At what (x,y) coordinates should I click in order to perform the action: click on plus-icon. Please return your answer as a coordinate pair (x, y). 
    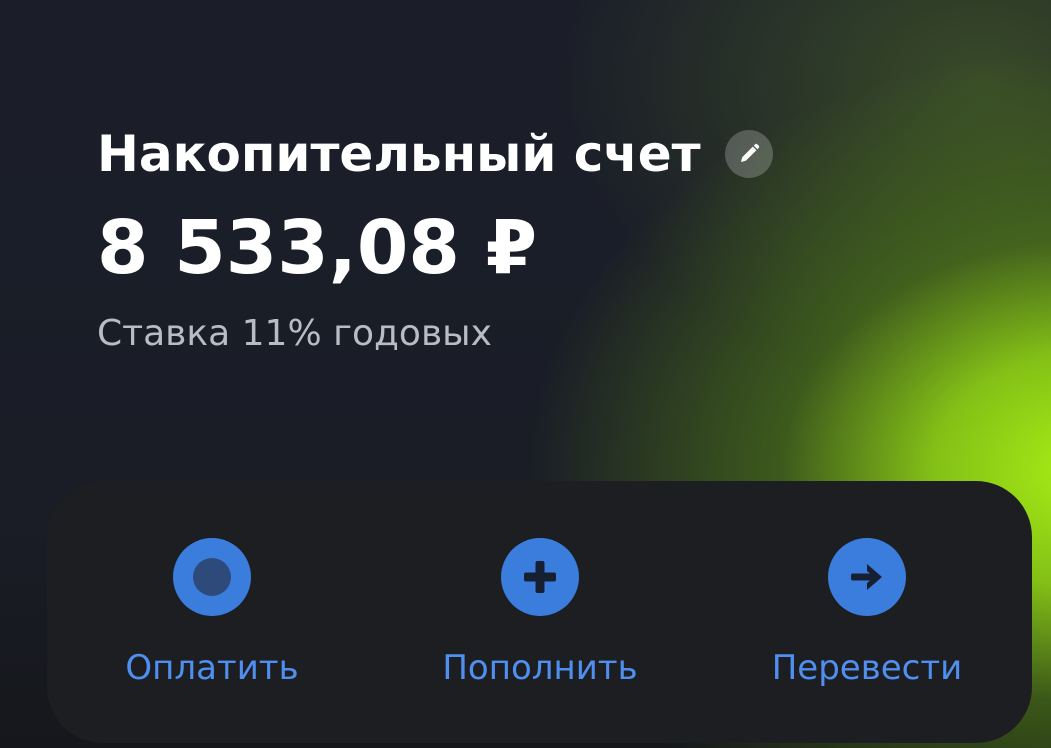
    Looking at the image, I should click on (540, 577).